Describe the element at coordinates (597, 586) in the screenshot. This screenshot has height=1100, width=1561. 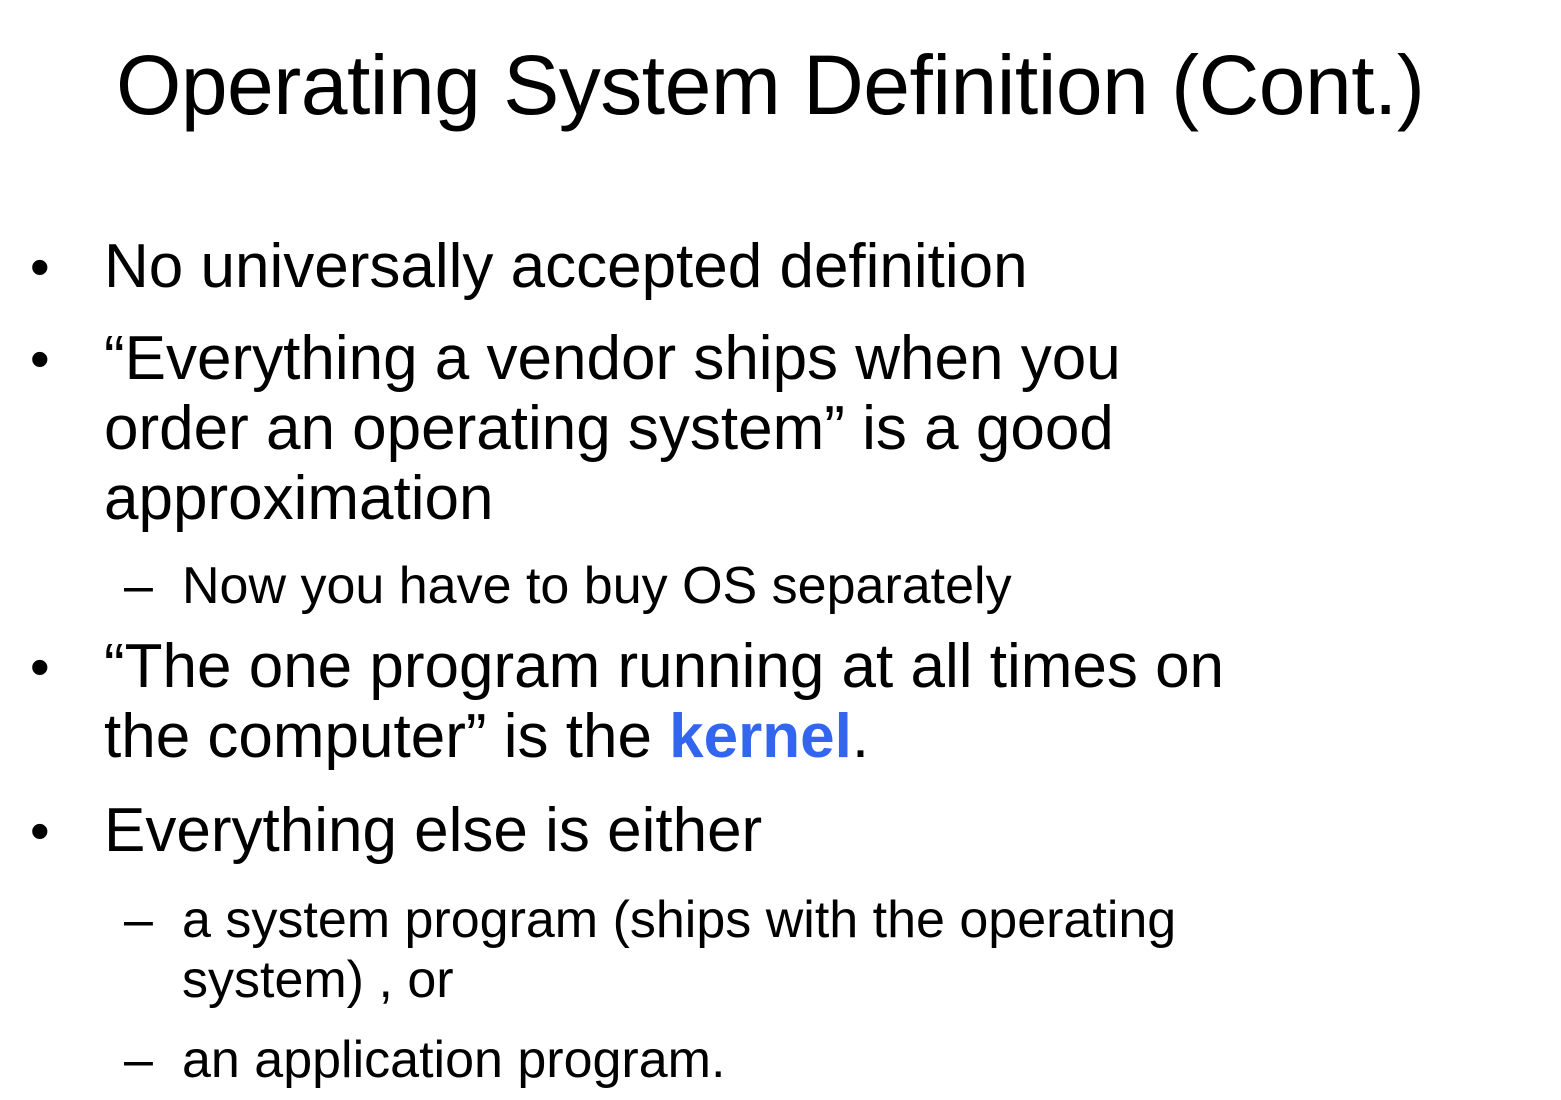
I see `sub-item-text: Now you have to buy OS separately` at that location.